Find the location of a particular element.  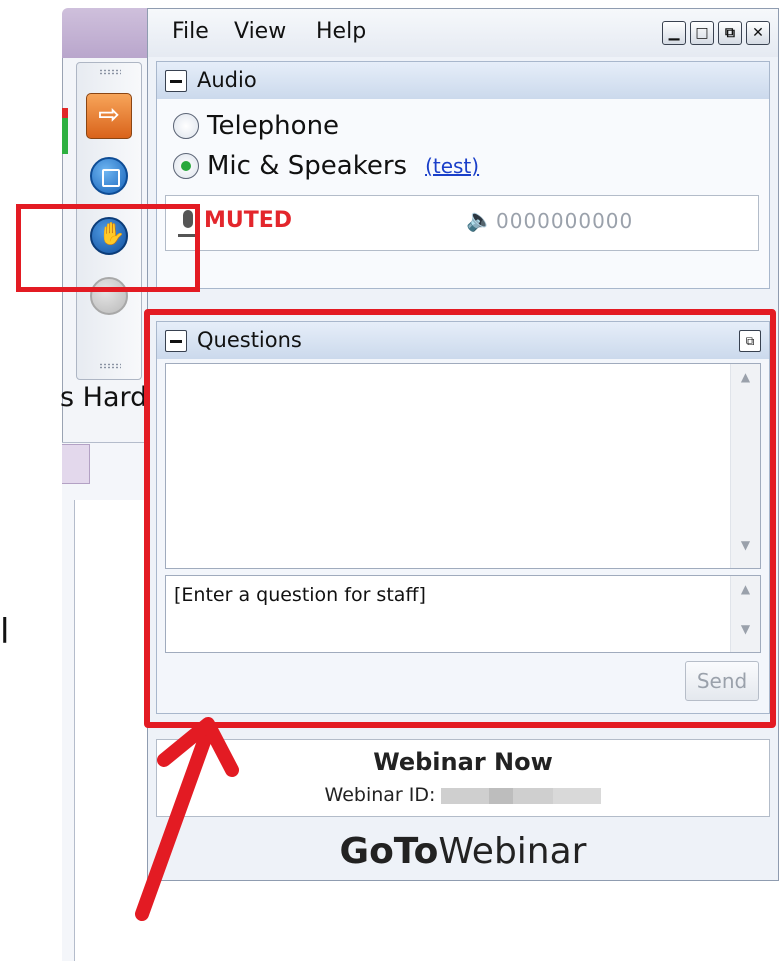

arrow-right-icon is located at coordinates (109, 116).